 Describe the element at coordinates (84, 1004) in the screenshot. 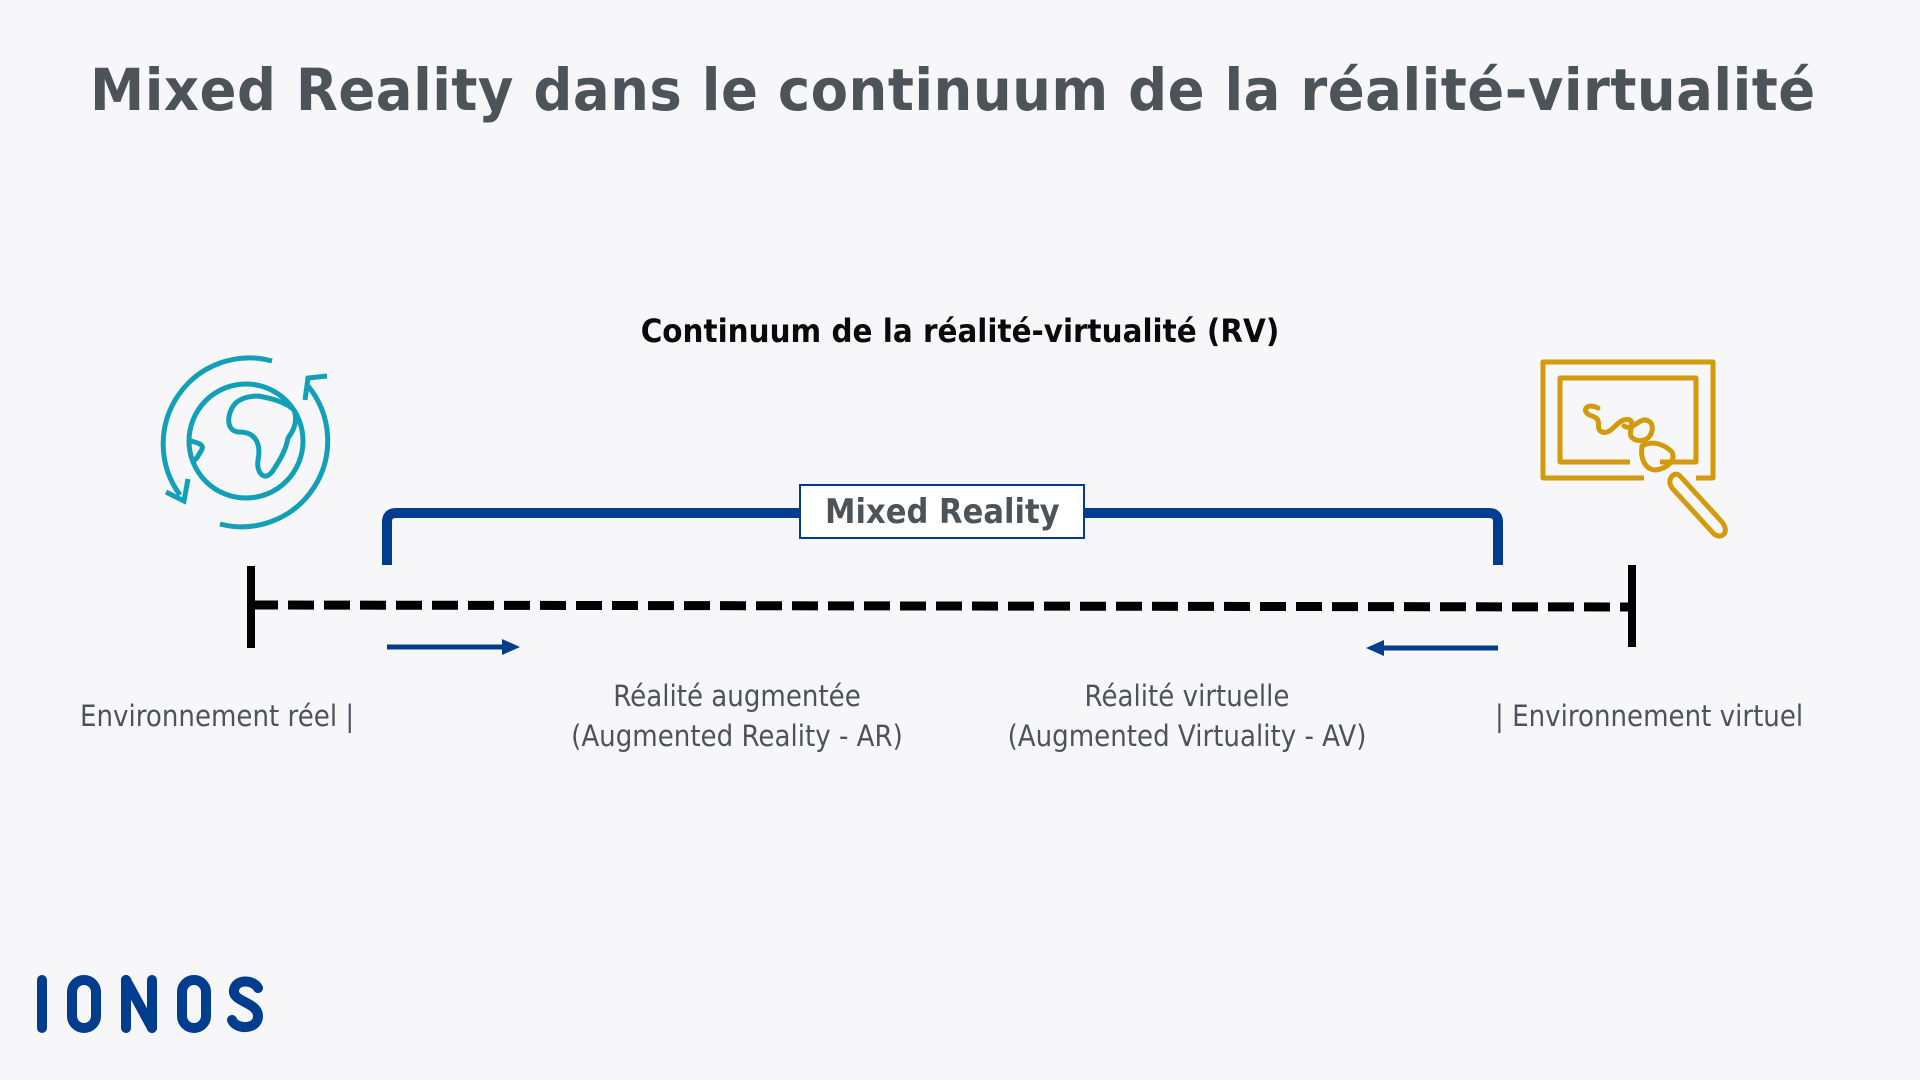

I see `logo-letter-o` at that location.